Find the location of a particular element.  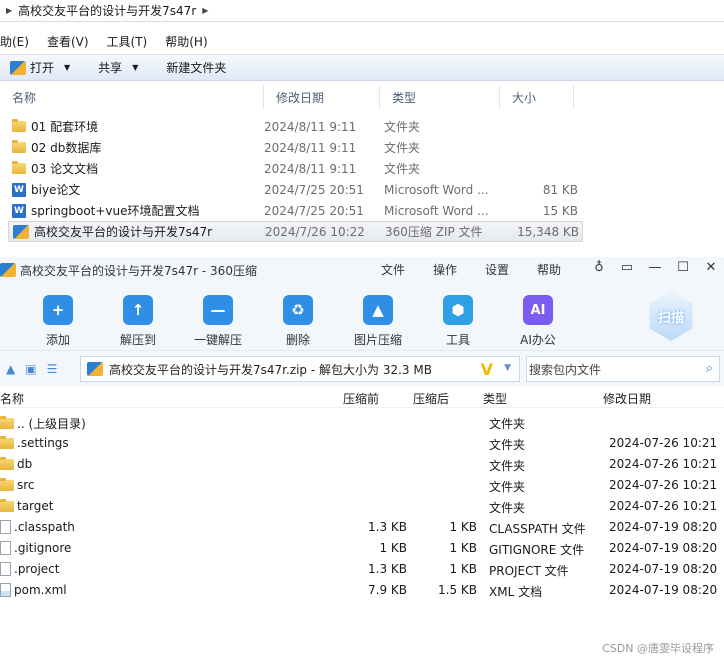

zip-row: target 文件夹 2024-07-26 10:21 is located at coordinates (362, 506).